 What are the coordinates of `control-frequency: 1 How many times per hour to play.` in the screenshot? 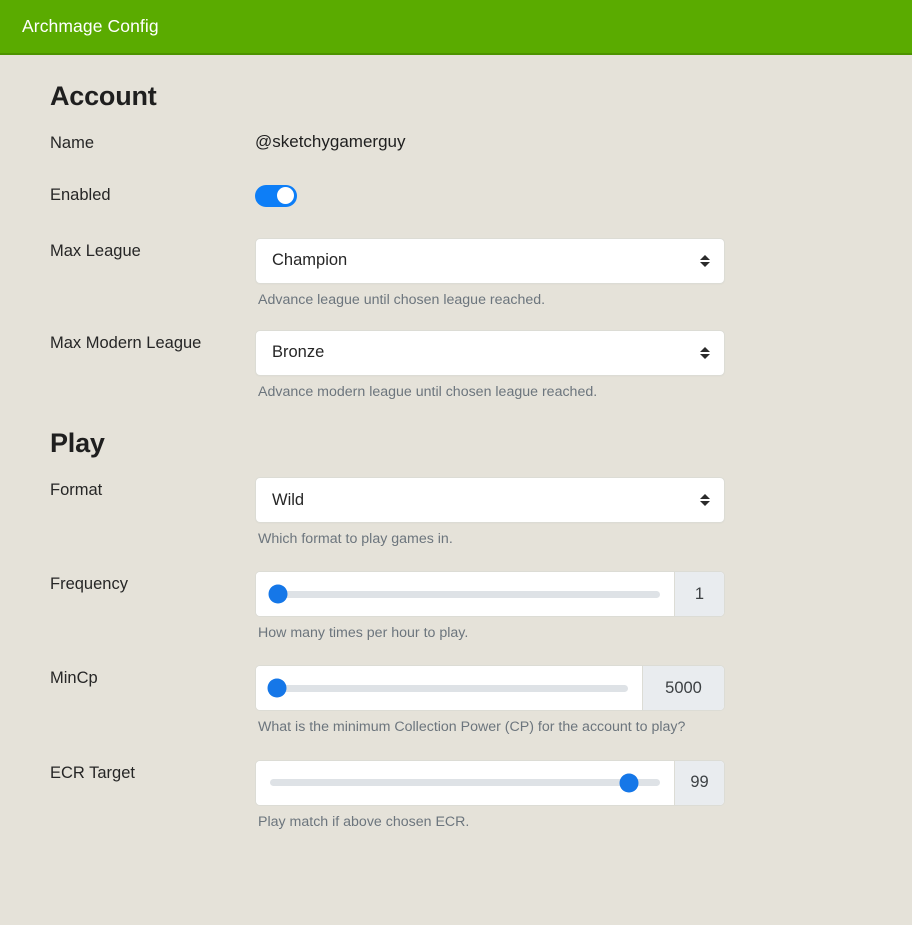 It's located at (490, 607).